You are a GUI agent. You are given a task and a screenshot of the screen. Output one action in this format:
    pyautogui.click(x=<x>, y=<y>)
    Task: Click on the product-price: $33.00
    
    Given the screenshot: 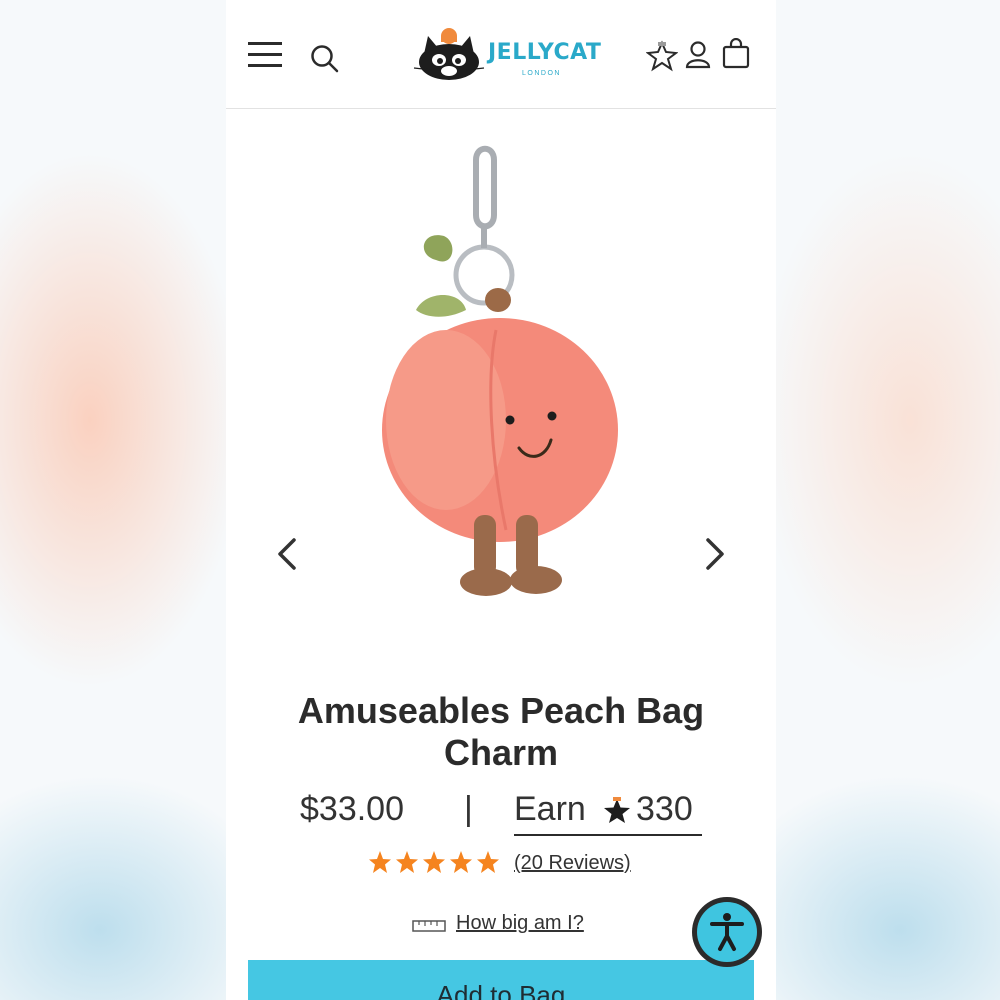 What is the action you would take?
    pyautogui.click(x=352, y=809)
    